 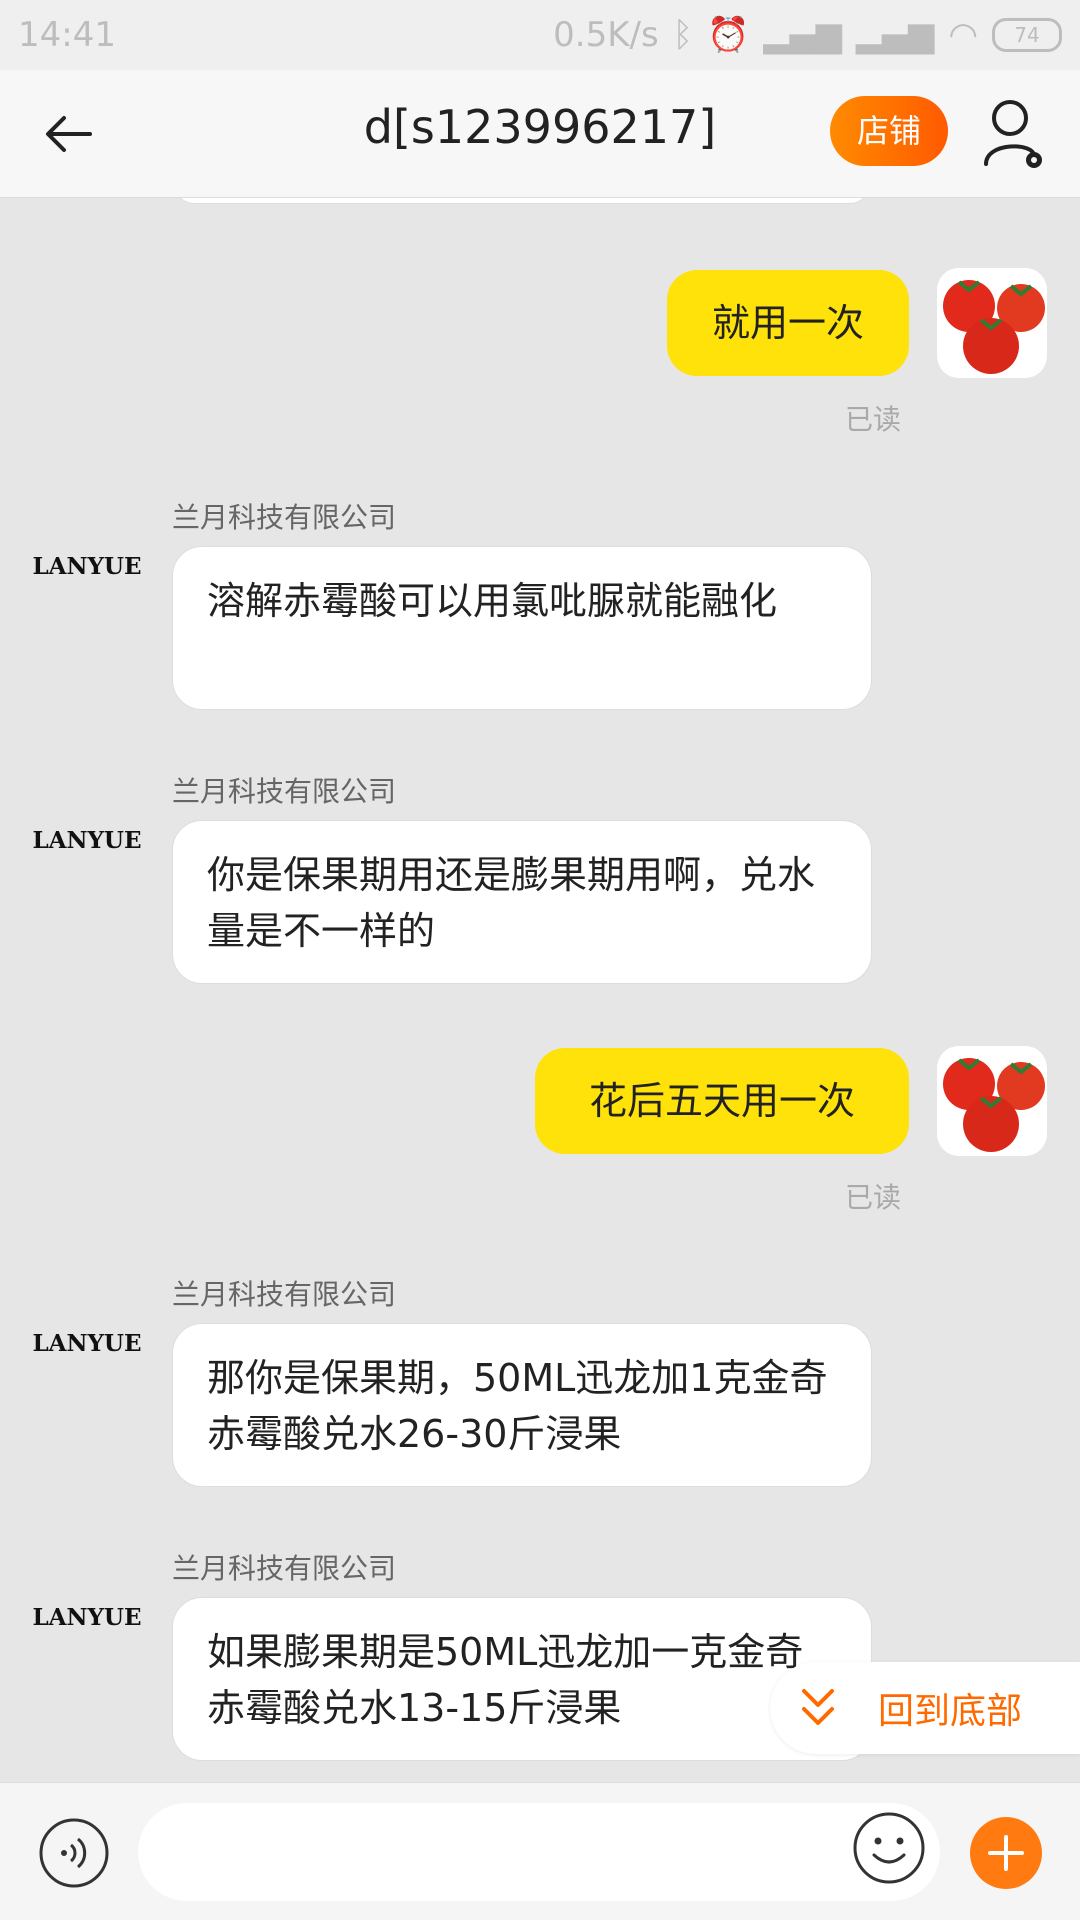 What do you see at coordinates (950, 1711) in the screenshot?
I see `jump-to-bottom-label: 回到底部` at bounding box center [950, 1711].